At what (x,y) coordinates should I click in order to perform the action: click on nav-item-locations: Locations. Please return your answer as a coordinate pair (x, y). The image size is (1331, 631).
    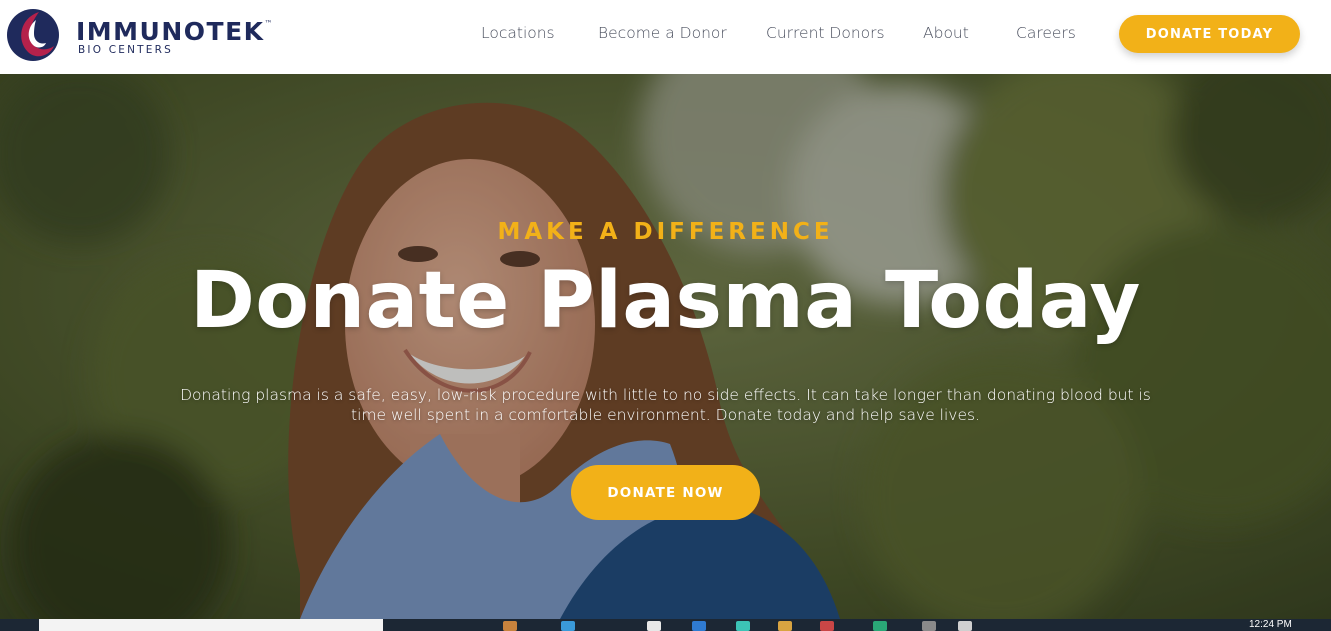
    Looking at the image, I should click on (518, 33).